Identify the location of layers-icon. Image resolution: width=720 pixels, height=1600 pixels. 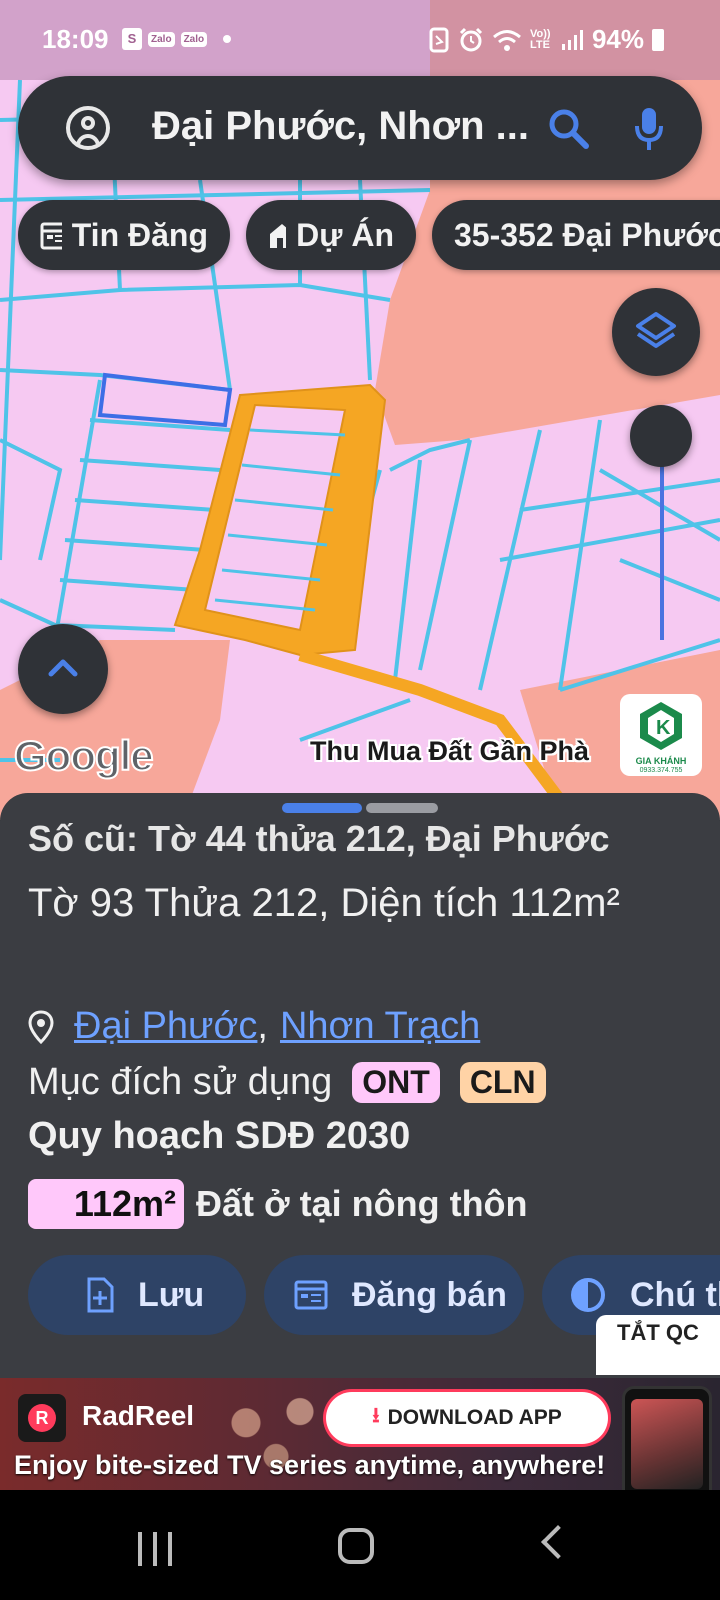
(656, 330).